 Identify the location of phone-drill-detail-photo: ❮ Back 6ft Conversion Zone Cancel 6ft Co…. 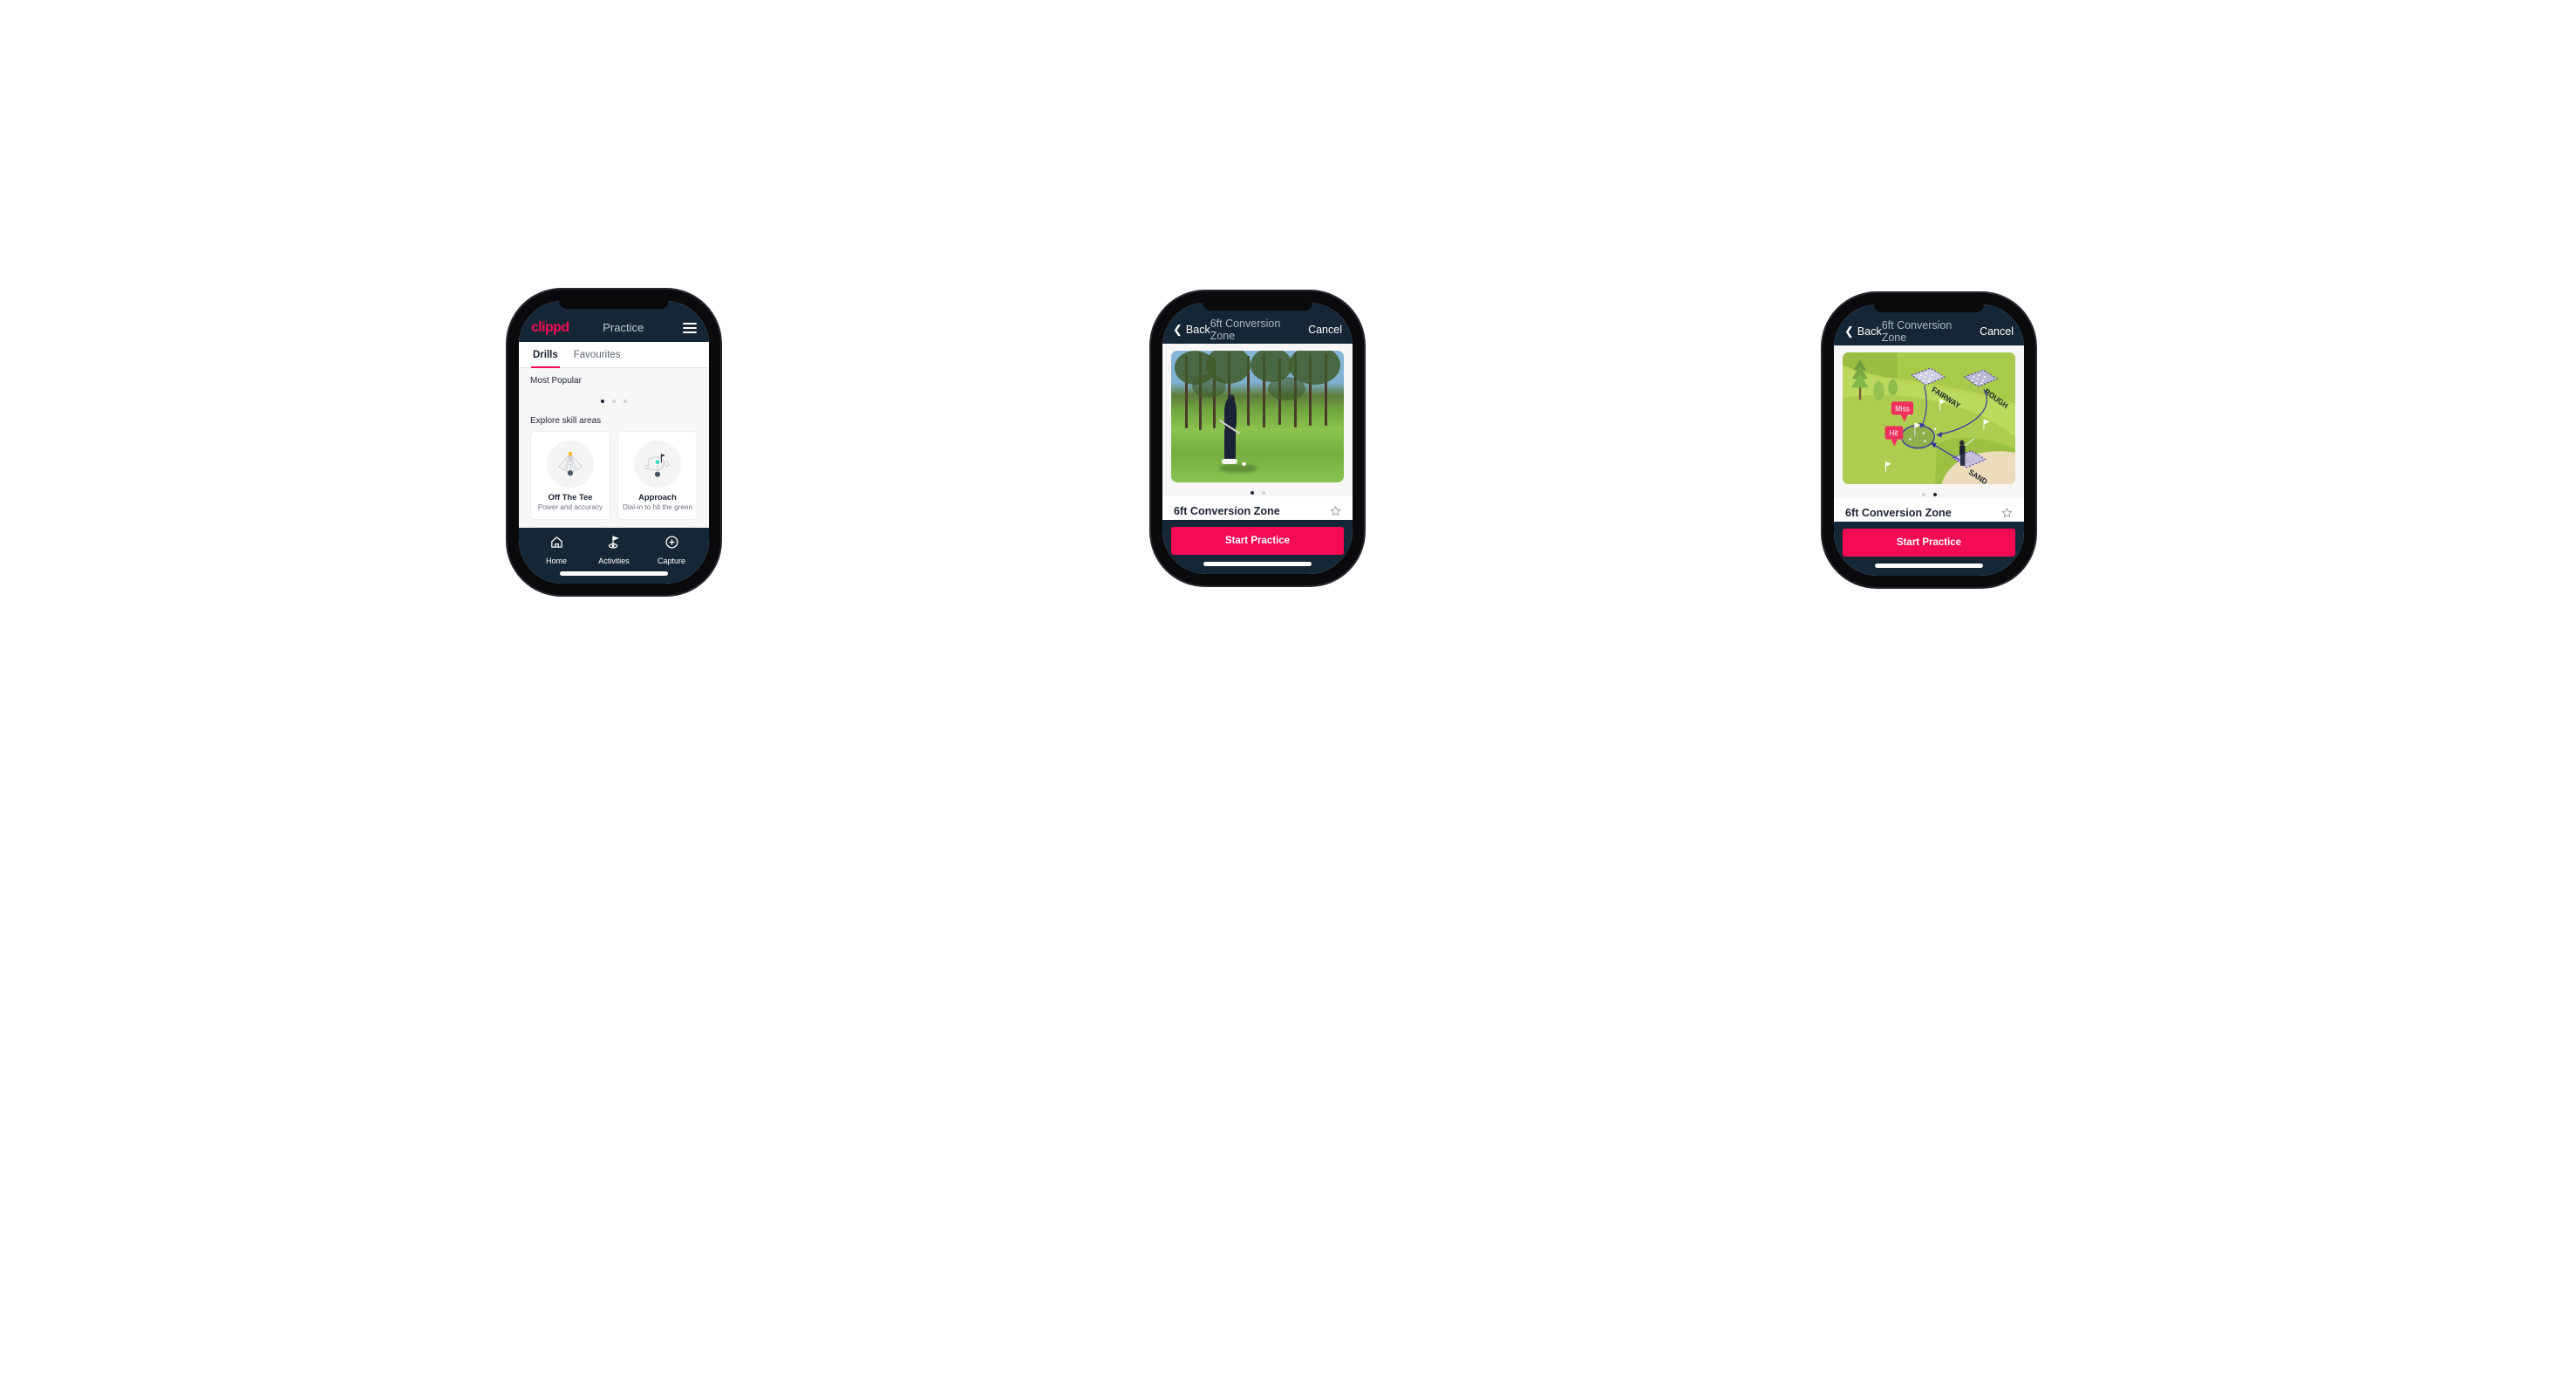
(1257, 438).